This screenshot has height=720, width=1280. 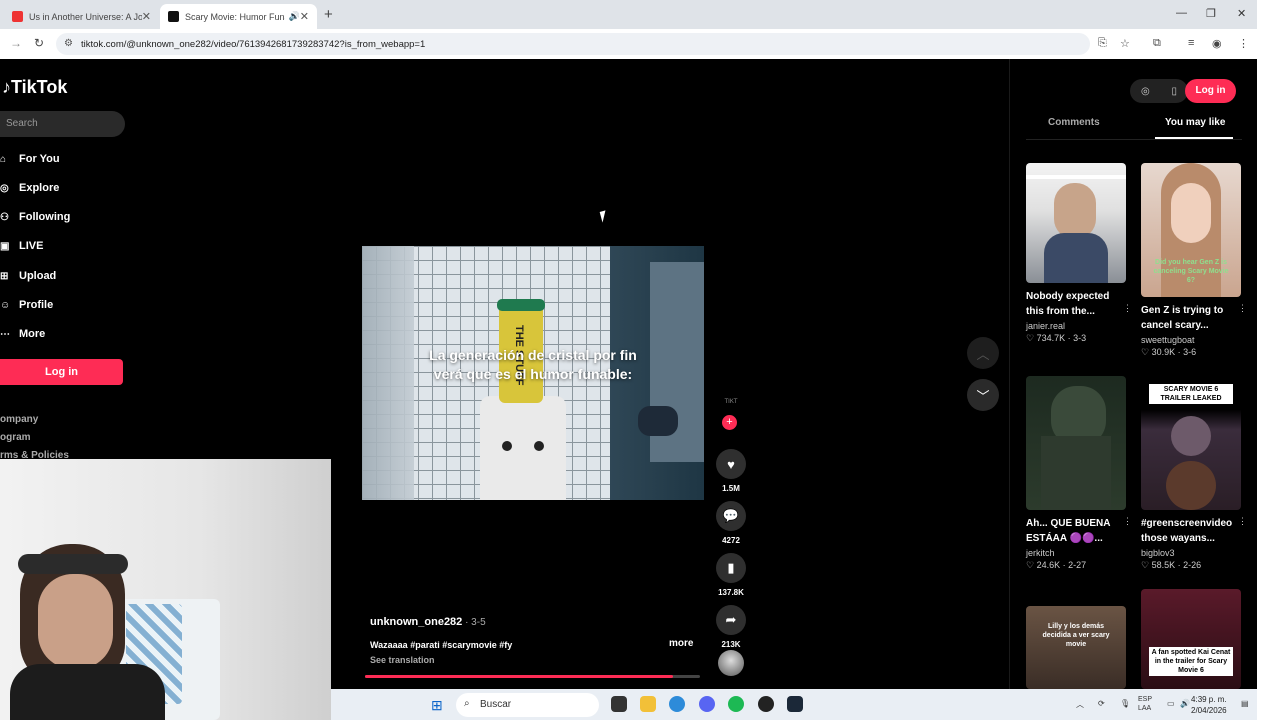 I want to click on previous-video-button: ︿, so click(x=983, y=353).